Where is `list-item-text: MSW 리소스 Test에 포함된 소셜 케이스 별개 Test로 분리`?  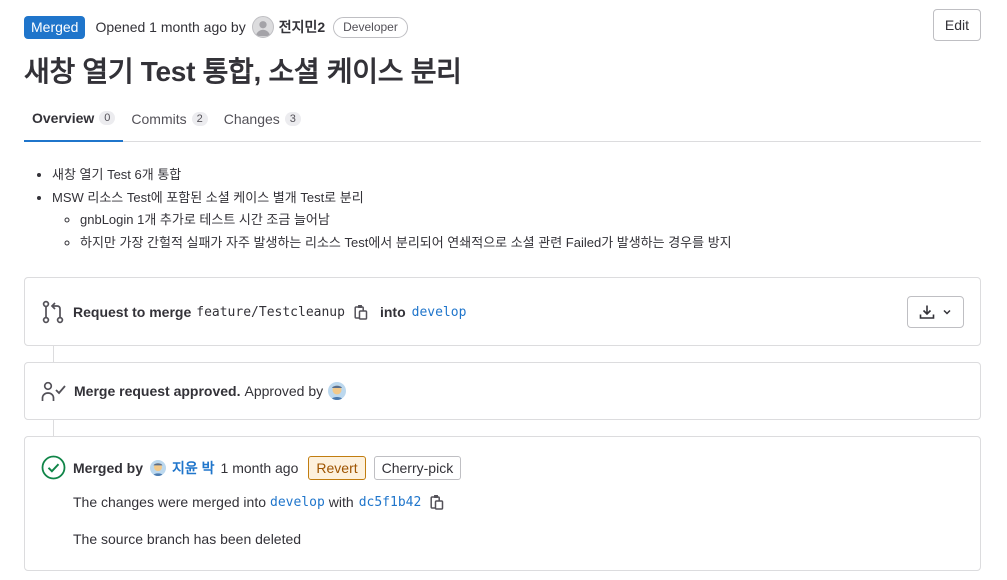
list-item-text: MSW 리소스 Test에 포함된 소셜 케이스 별개 Test로 분리 is located at coordinates (208, 197).